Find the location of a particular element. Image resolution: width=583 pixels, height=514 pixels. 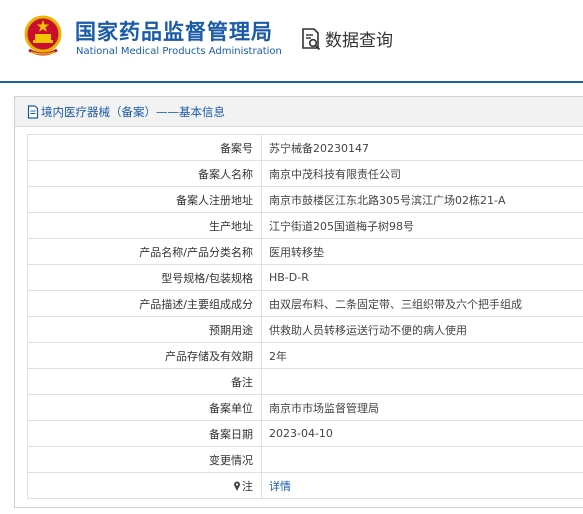

field-label: 型号规格/包装规格 is located at coordinates (144, 277).